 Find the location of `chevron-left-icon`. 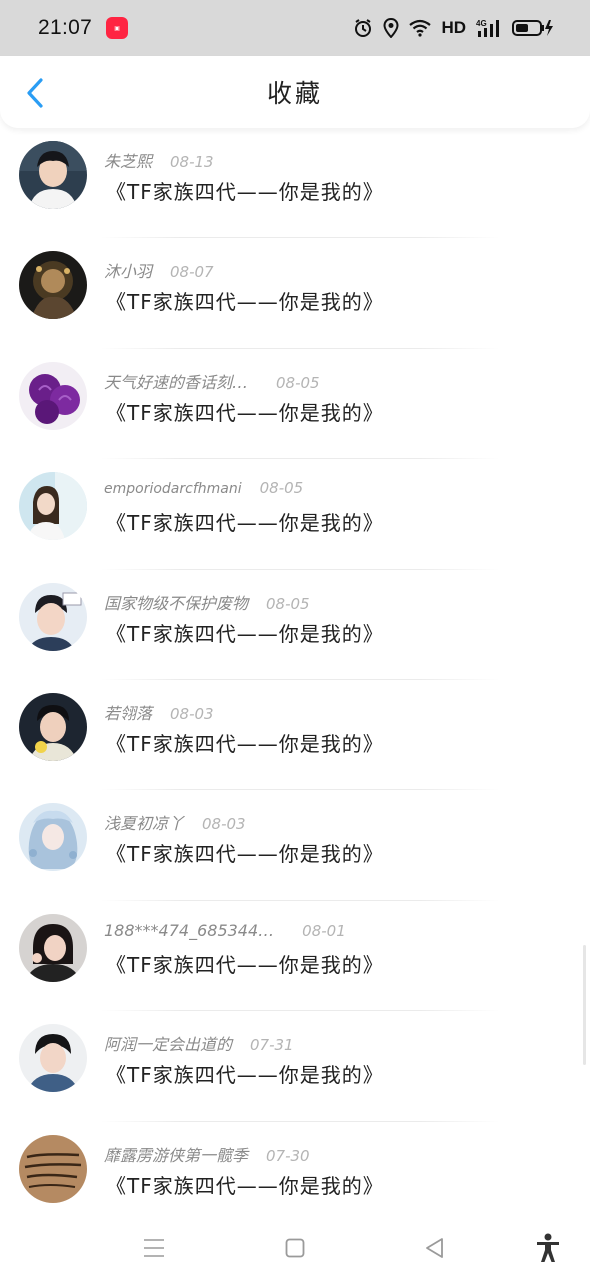

chevron-left-icon is located at coordinates (35, 93).